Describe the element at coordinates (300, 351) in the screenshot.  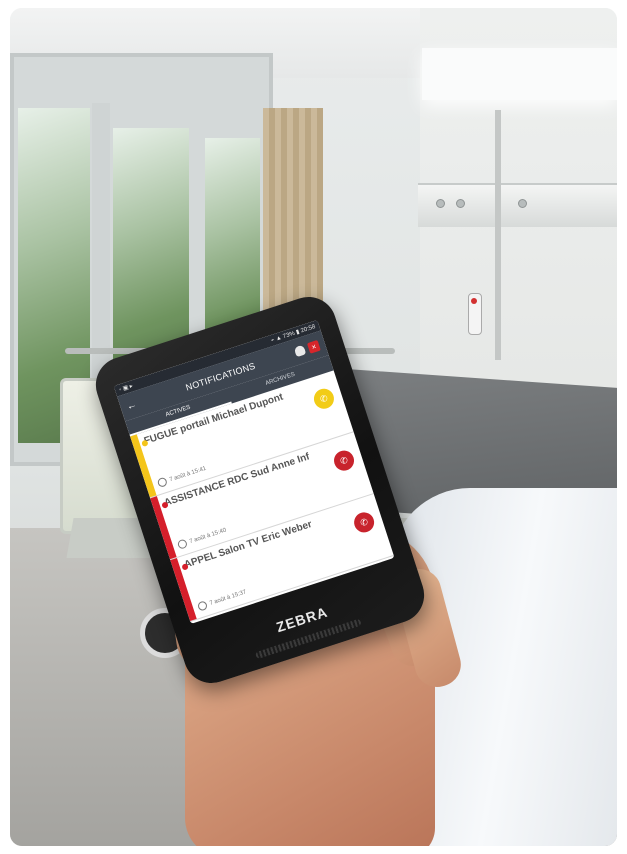
I see `bell-icon` at that location.